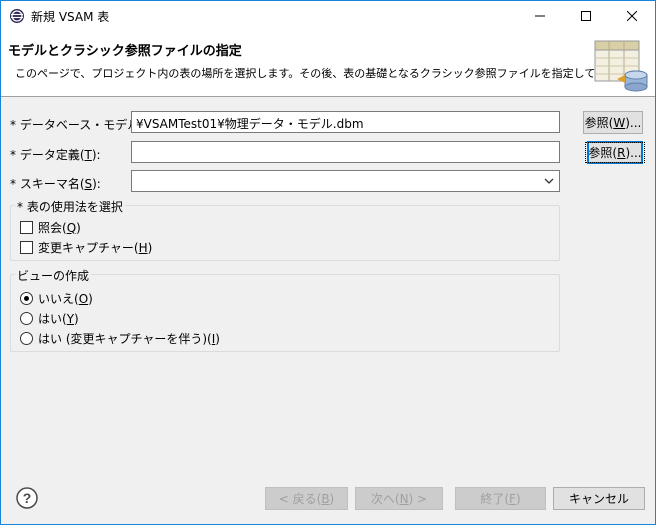 This screenshot has width=656, height=525. I want to click on maximize-button, so click(586, 16).